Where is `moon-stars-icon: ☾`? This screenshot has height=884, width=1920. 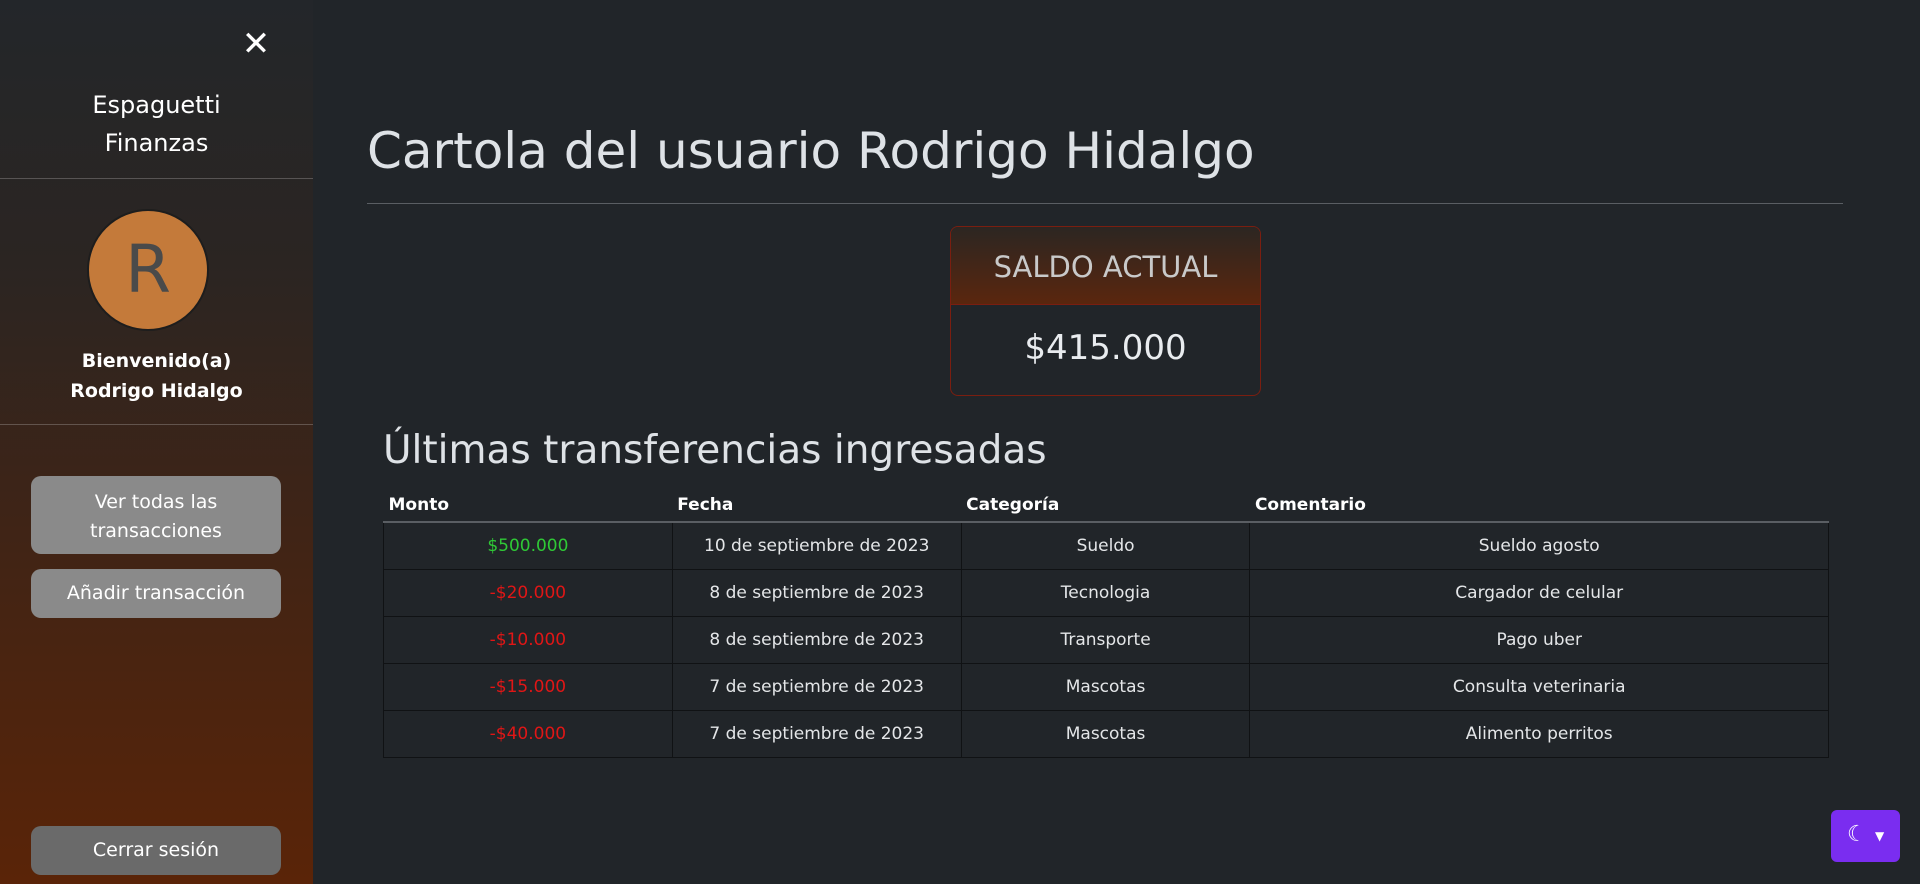 moon-stars-icon: ☾ is located at coordinates (1857, 834).